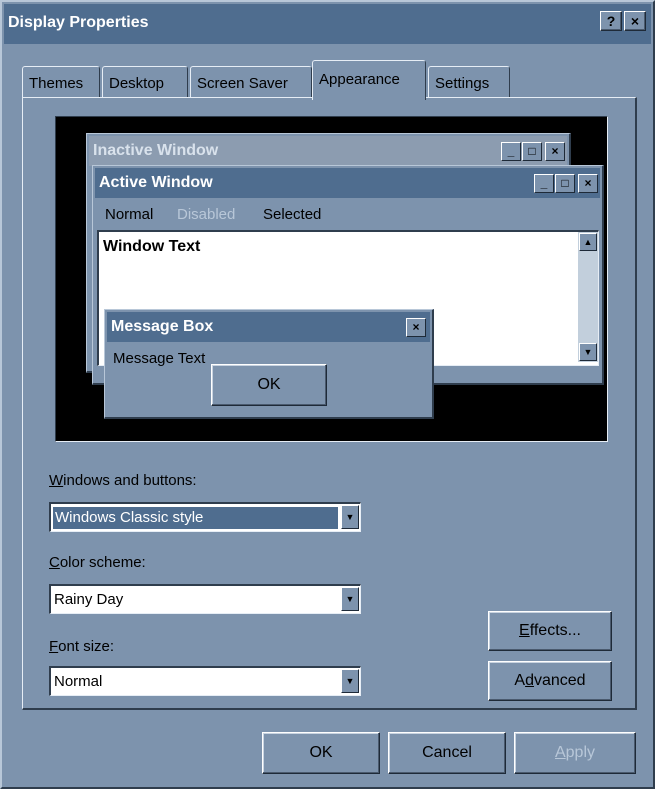 Image resolution: width=655 pixels, height=789 pixels. Describe the element at coordinates (347, 183) in the screenshot. I see `active-window-titlebar: Active Window _ □ ×` at that location.